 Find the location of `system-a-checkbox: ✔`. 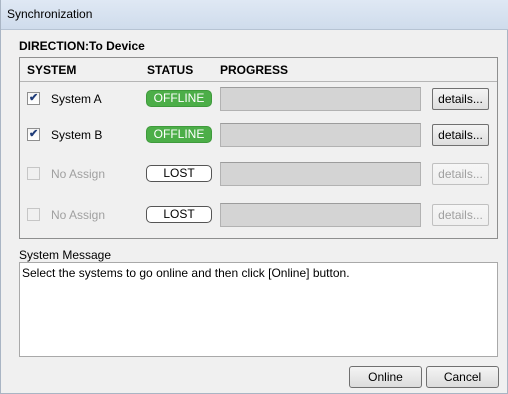

system-a-checkbox: ✔ is located at coordinates (33, 98).